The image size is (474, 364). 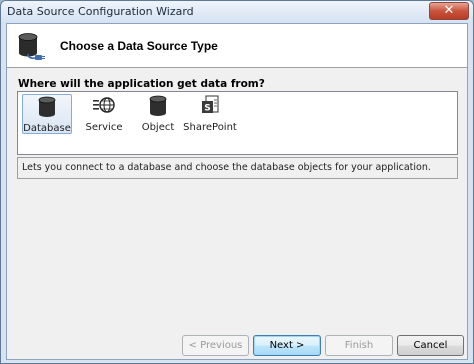 I want to click on service-icon, so click(x=104, y=105).